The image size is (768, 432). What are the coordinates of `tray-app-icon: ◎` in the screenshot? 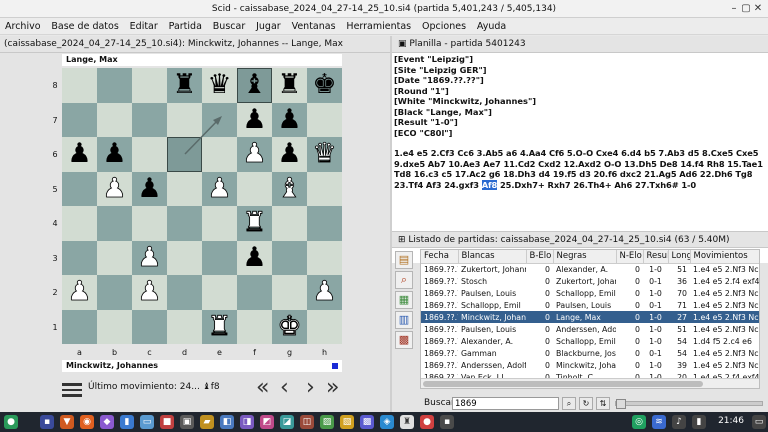 It's located at (639, 422).